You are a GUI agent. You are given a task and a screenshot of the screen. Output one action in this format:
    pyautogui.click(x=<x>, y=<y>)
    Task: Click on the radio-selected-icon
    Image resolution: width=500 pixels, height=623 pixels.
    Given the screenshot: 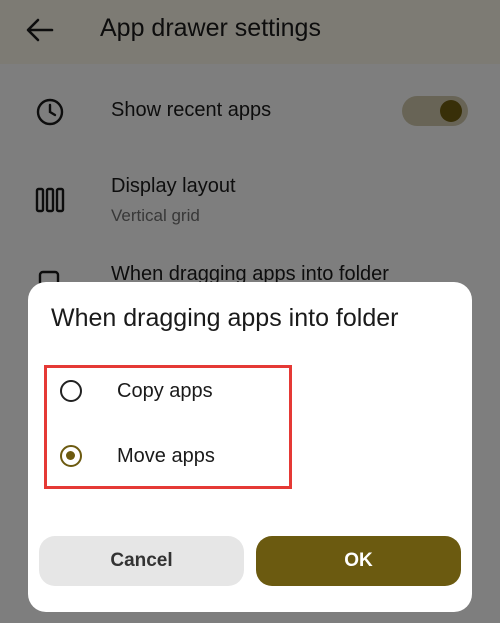 What is the action you would take?
    pyautogui.click(x=71, y=456)
    